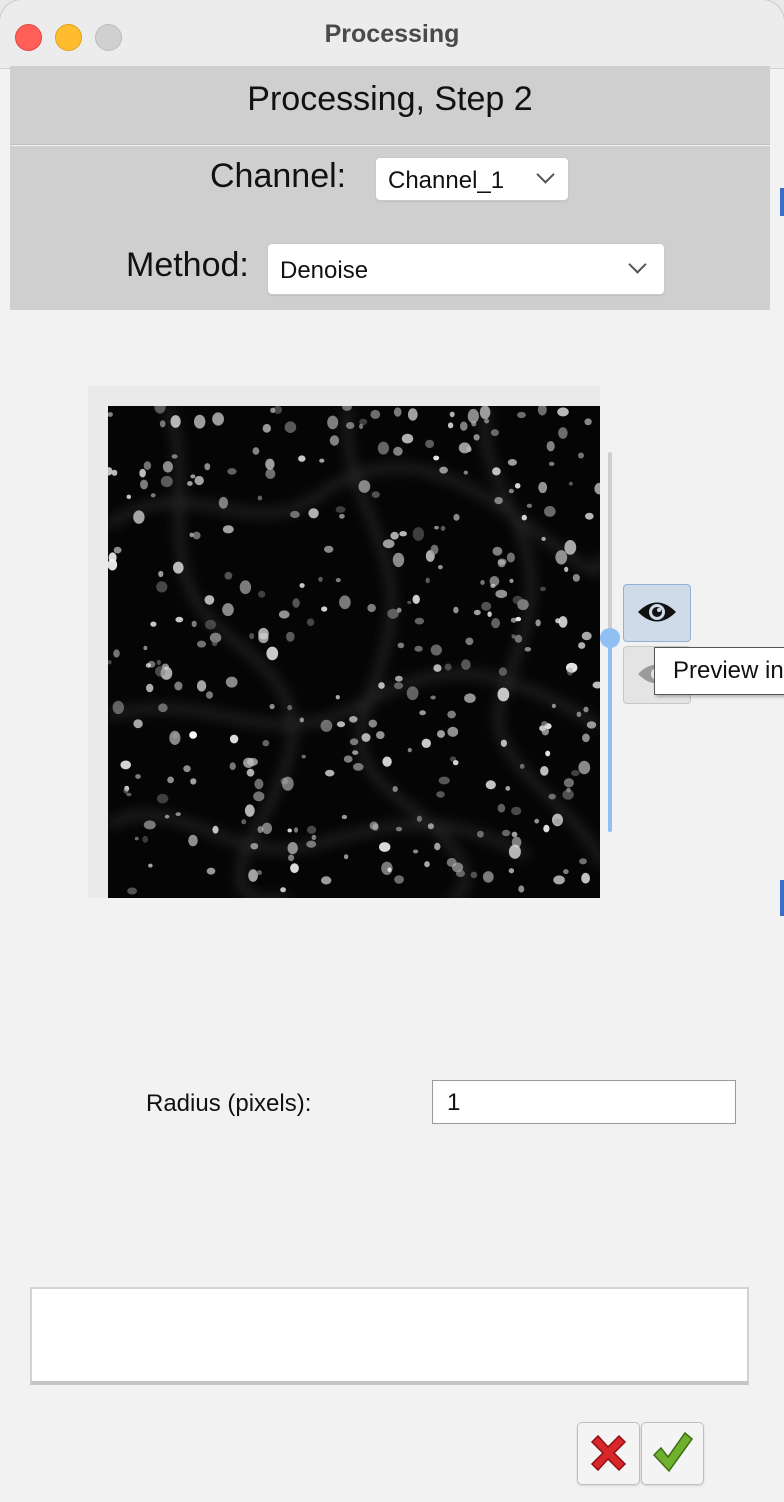  I want to click on channel-dropdown: Channel_1, so click(472, 179).